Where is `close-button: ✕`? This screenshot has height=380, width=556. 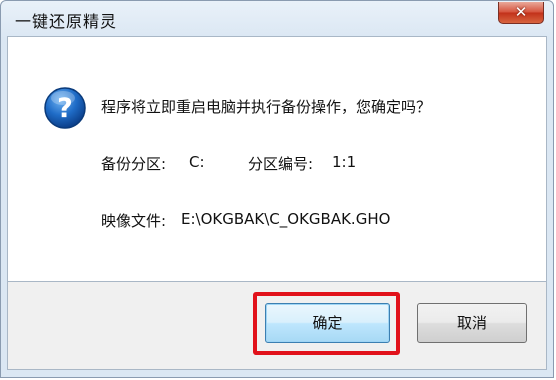
close-button: ✕ is located at coordinates (521, 13).